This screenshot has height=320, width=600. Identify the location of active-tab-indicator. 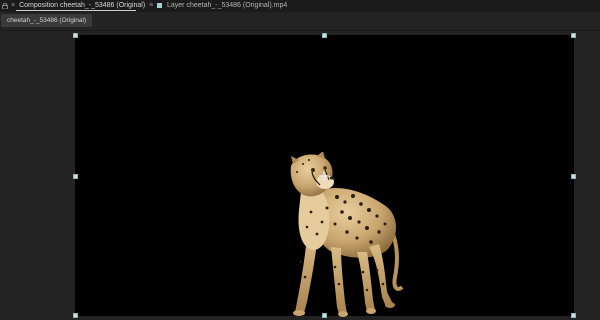
(76, 10).